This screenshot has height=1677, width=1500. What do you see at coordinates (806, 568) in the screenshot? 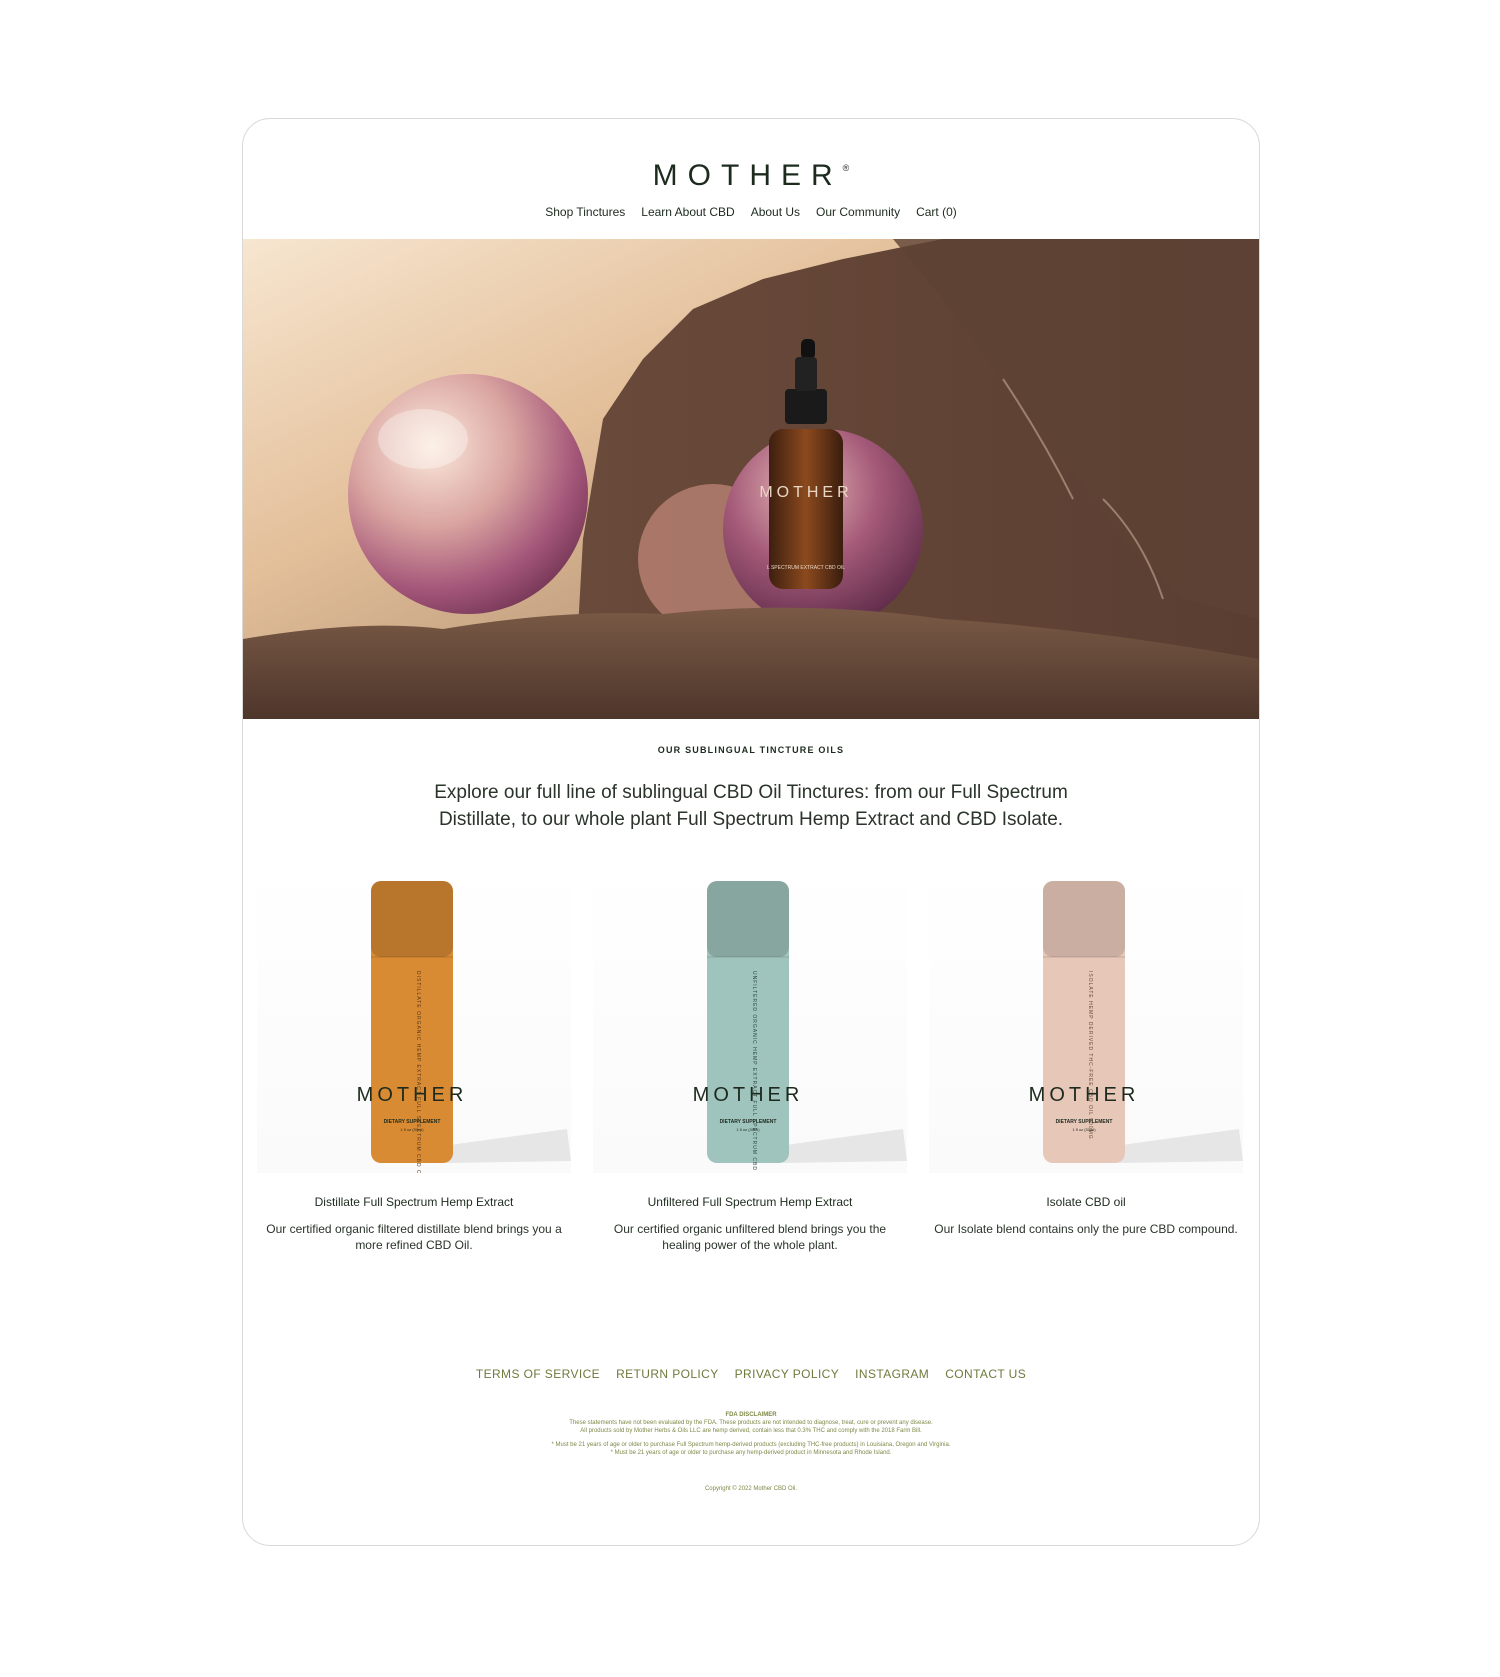
I see `bottle-sublabel: L SPECTRUM EXTRACT CBD OIL` at bounding box center [806, 568].